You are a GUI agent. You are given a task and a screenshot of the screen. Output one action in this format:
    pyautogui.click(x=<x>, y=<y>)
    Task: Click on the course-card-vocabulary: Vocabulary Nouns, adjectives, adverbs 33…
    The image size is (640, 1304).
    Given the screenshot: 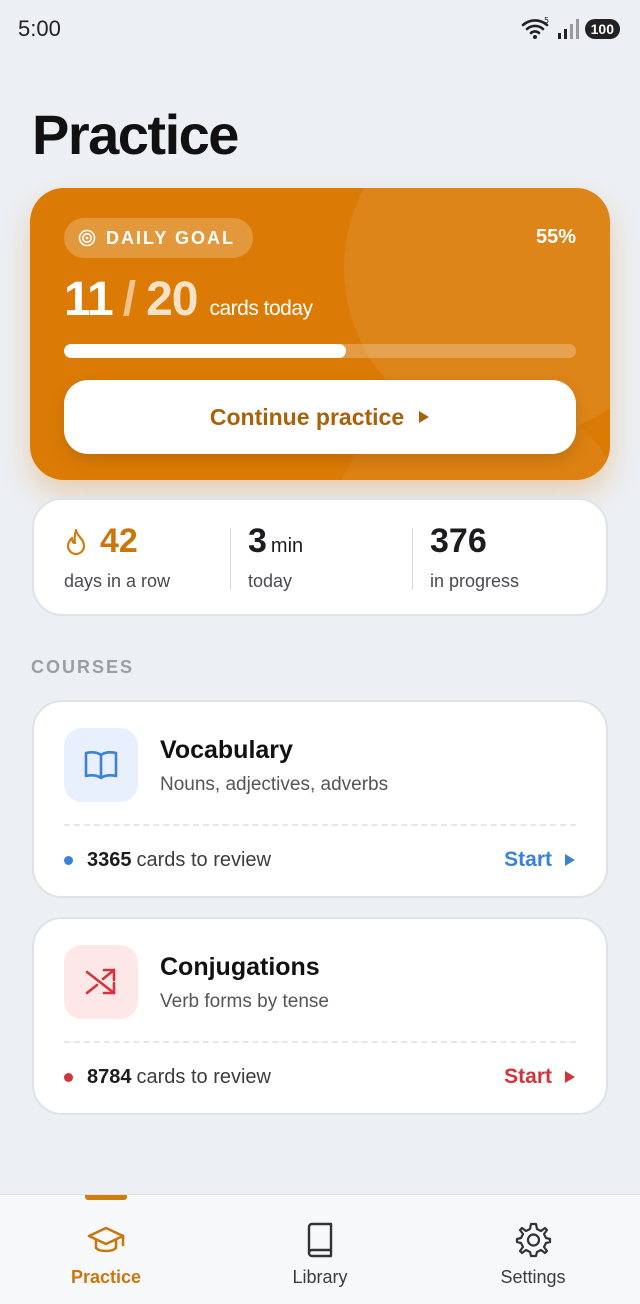 What is the action you would take?
    pyautogui.click(x=320, y=799)
    